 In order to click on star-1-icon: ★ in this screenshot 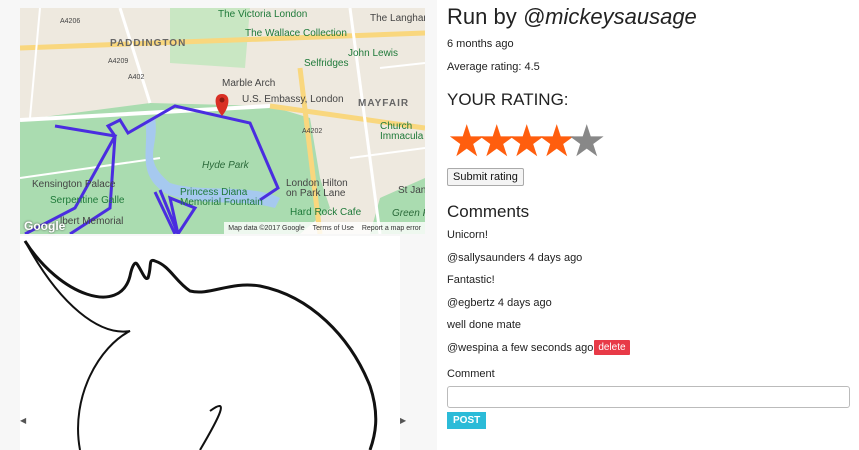, I will do `click(466, 142)`.